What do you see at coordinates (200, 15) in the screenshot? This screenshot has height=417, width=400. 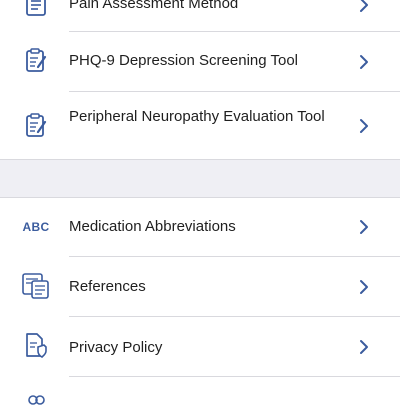 I see `list-item-pain-assessment: Pain Assessment Method` at bounding box center [200, 15].